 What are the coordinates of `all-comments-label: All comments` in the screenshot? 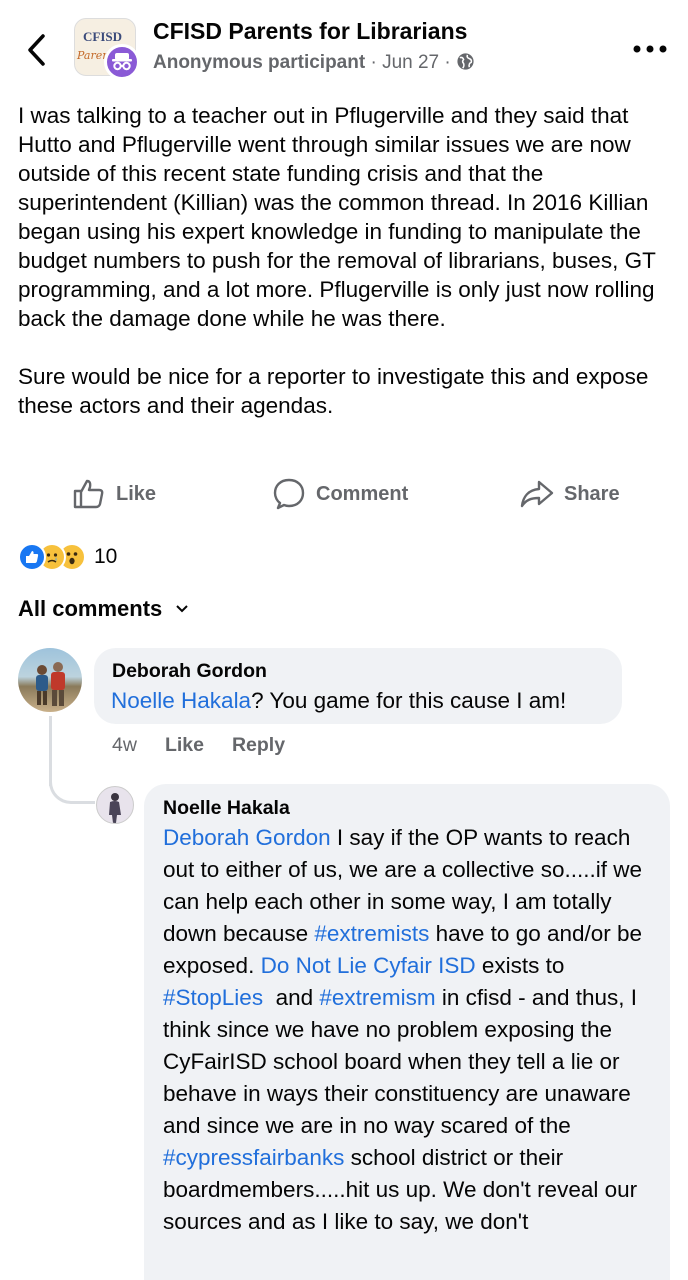 It's located at (90, 608).